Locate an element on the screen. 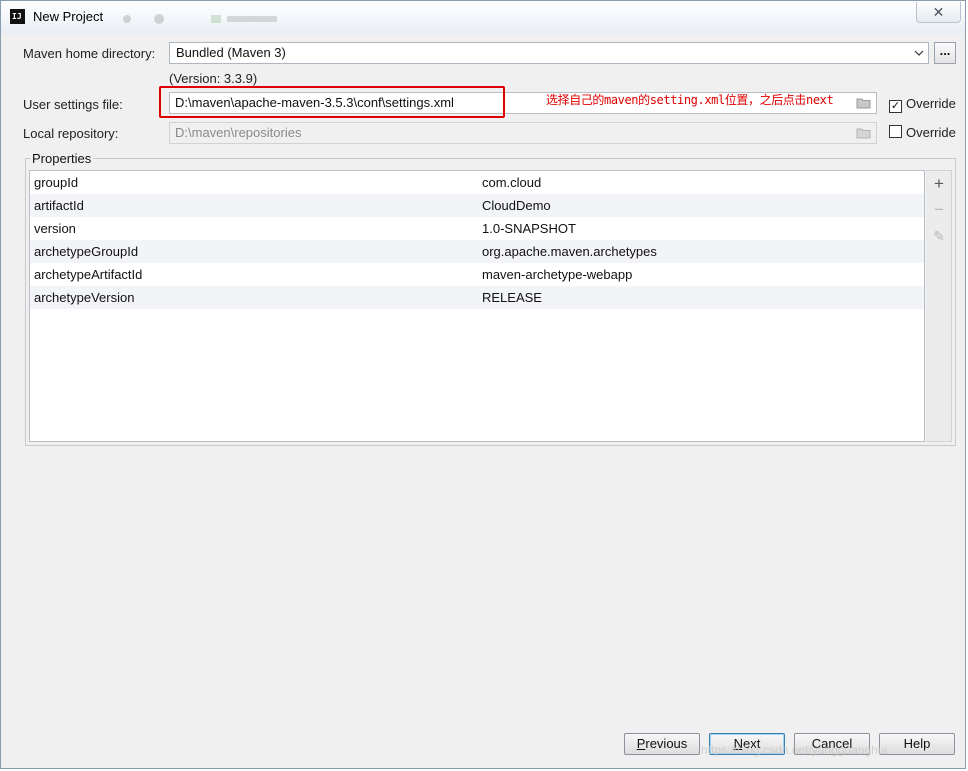 Image resolution: width=968 pixels, height=771 pixels. remove-icon: − is located at coordinates (939, 210).